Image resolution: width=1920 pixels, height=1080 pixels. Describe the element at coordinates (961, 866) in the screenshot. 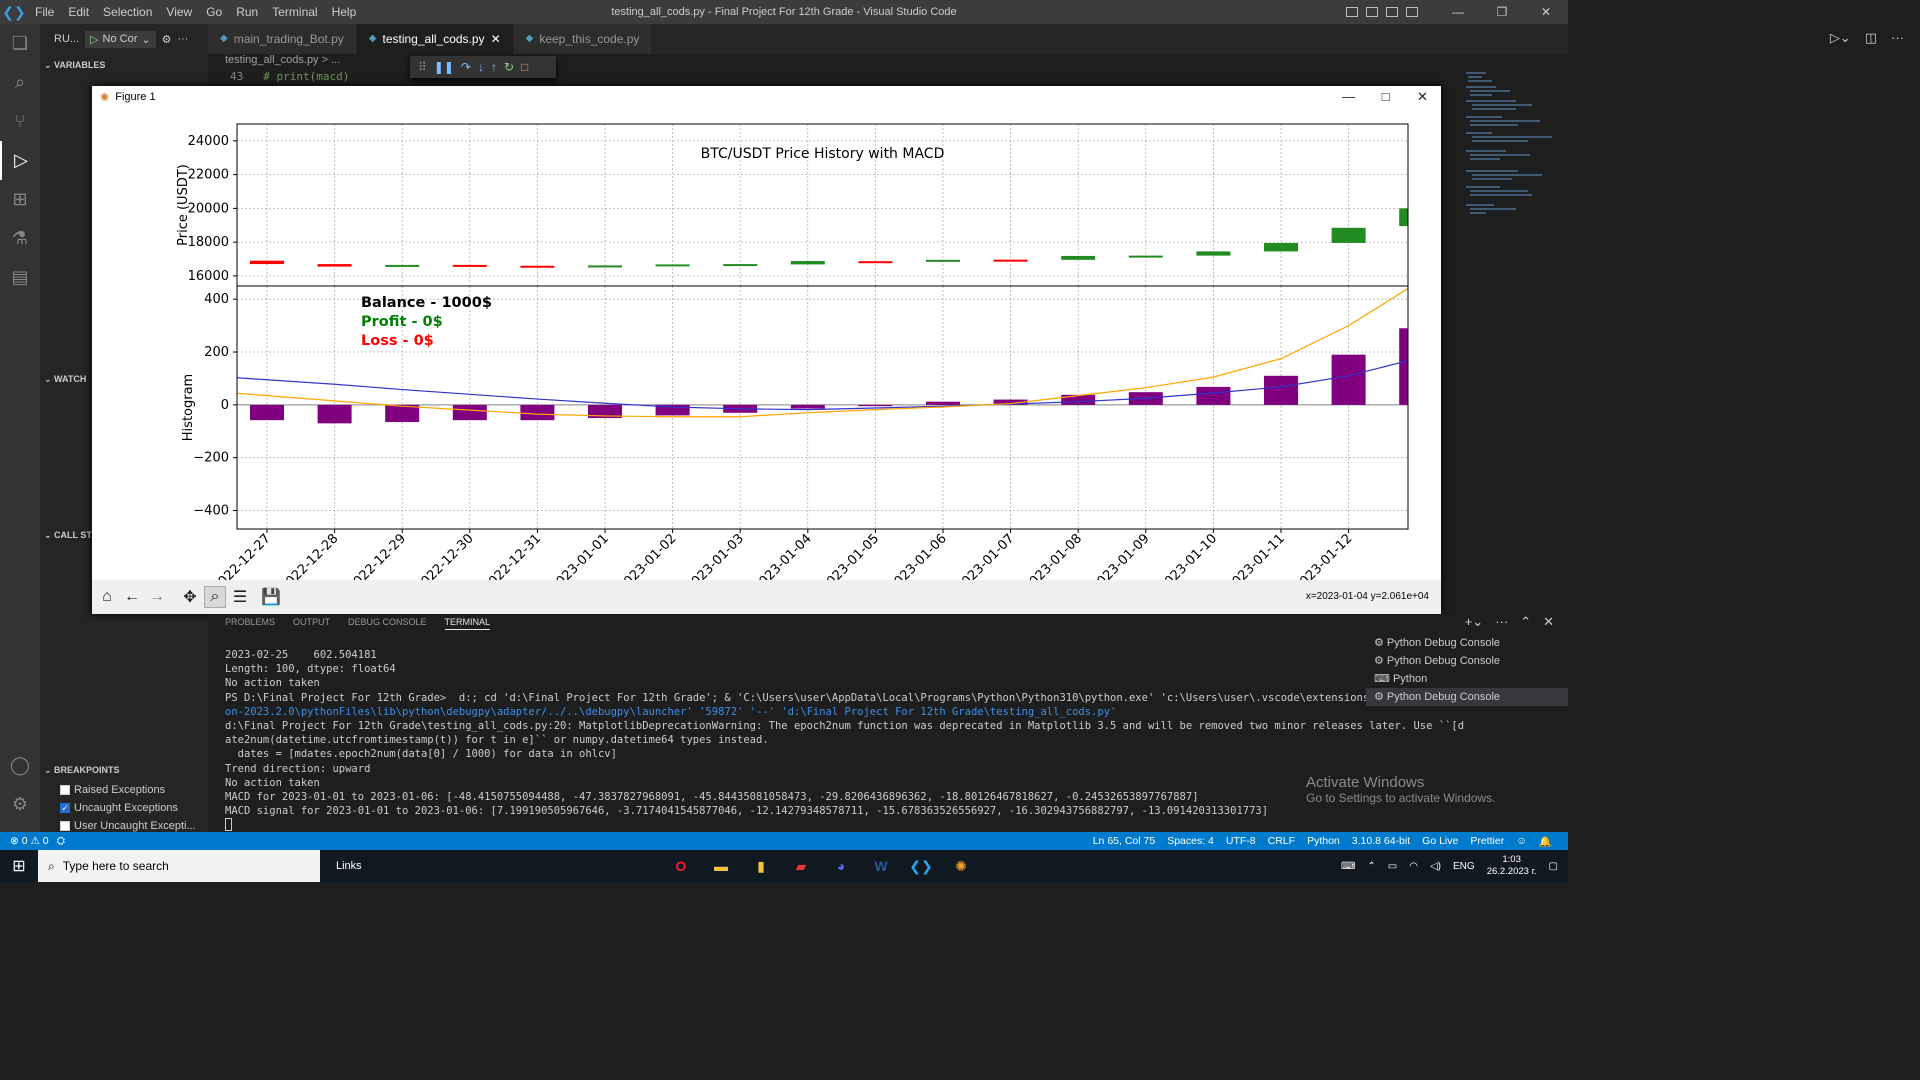

I see `python-figure-taskbar-icon: ✺` at that location.